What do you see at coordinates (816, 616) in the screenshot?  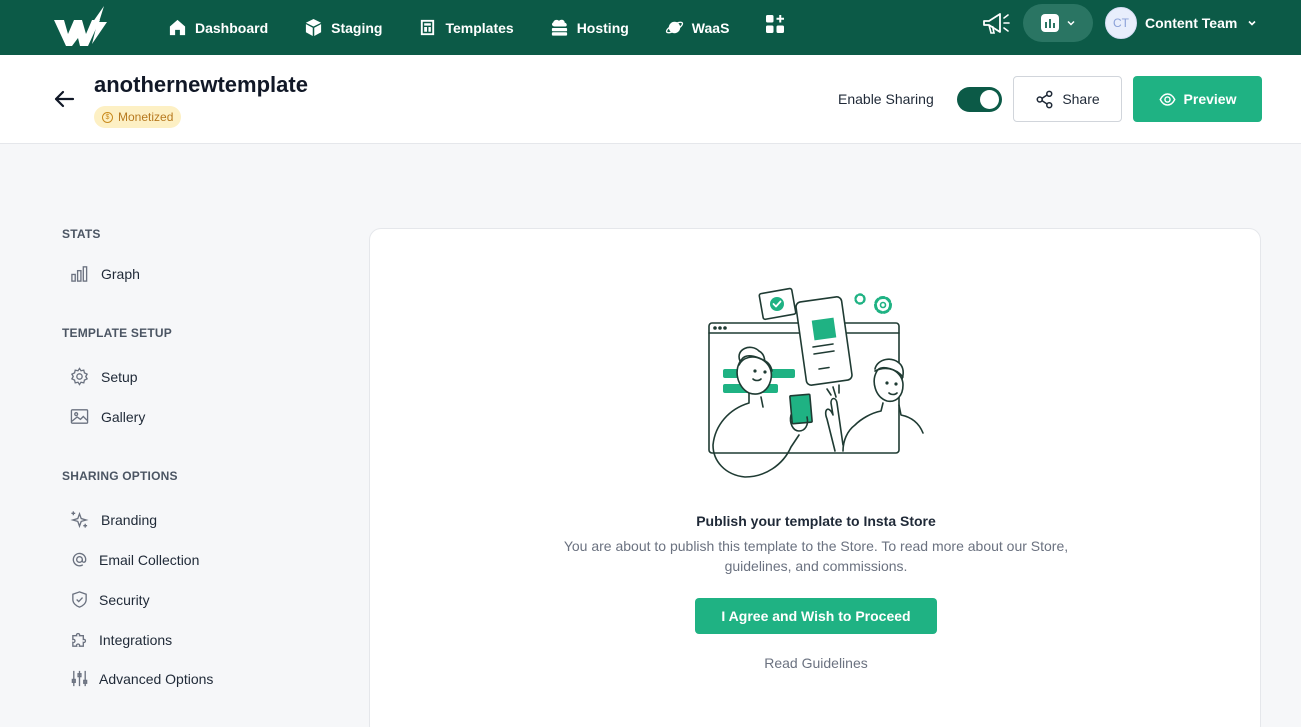 I see `agree-proceed-button: I Agree and Wish to Proceed` at bounding box center [816, 616].